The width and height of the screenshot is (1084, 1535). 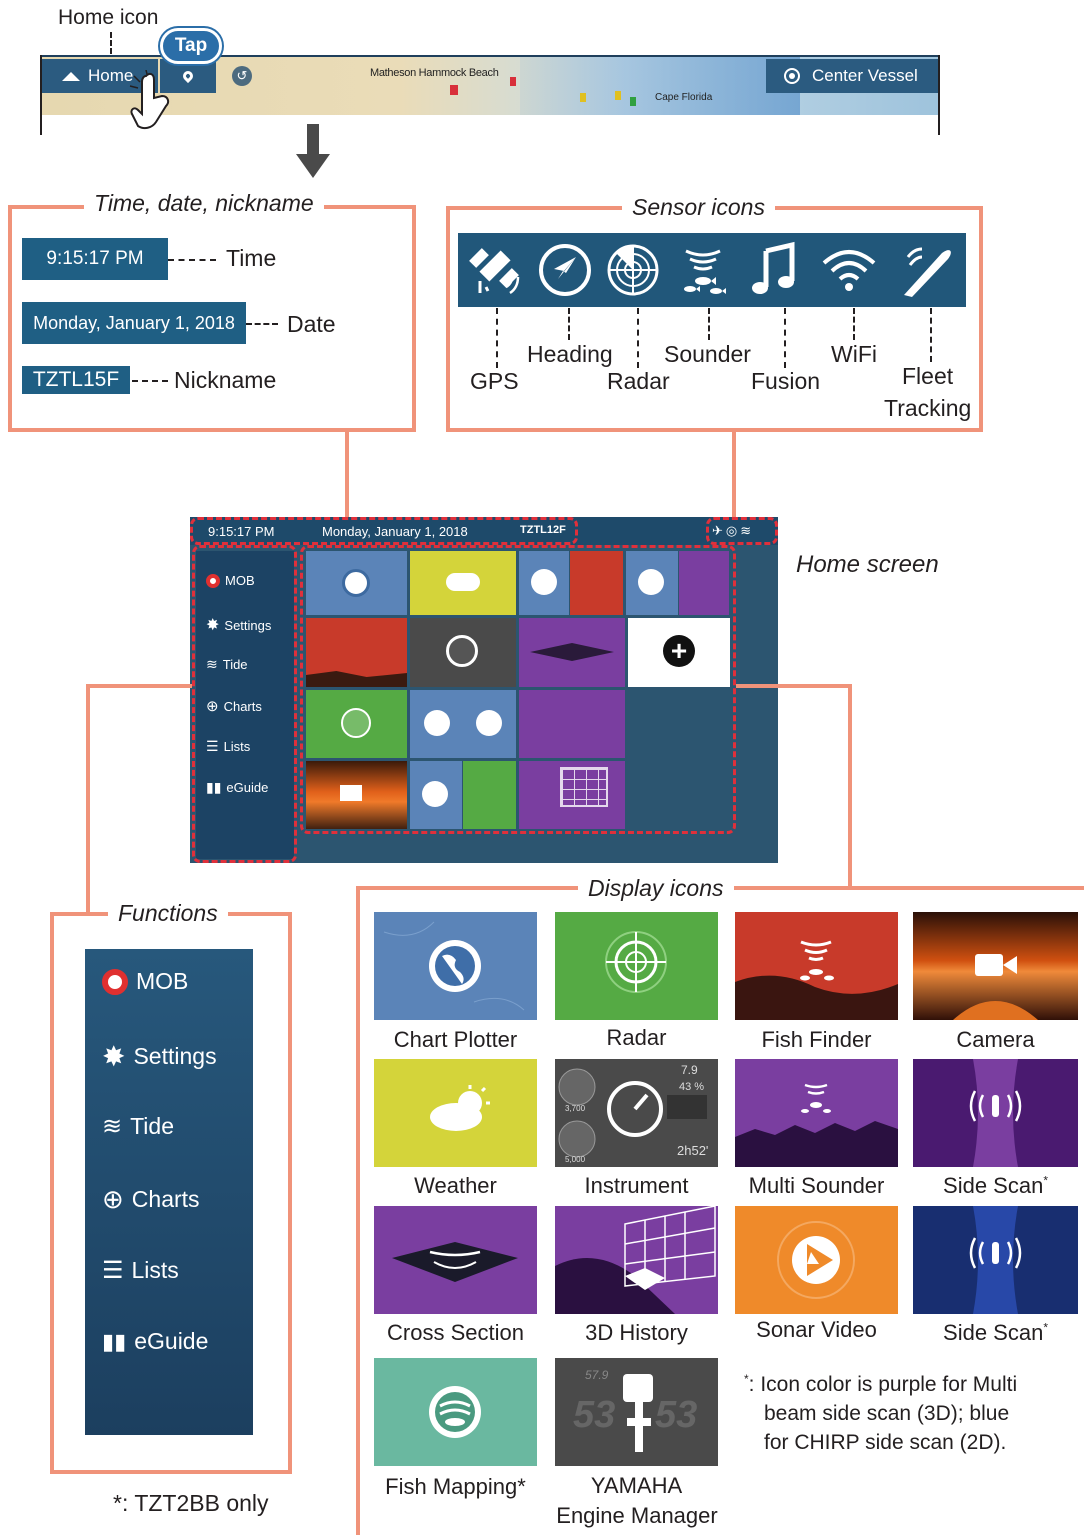 I want to click on sensor-label-fleet: Fleet, so click(x=928, y=376).